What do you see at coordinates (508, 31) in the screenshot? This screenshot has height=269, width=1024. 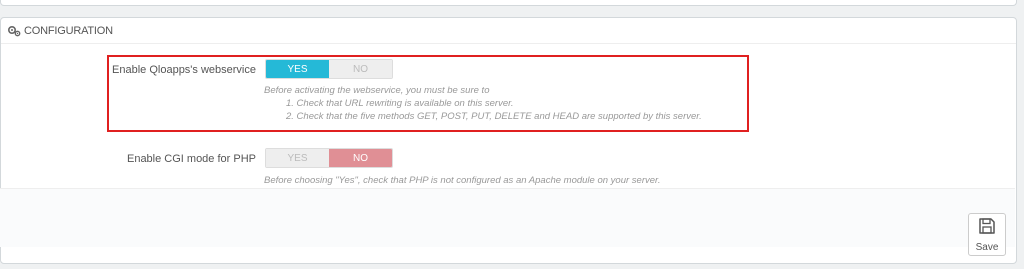 I see `panel-heading: CONFIGURATION` at bounding box center [508, 31].